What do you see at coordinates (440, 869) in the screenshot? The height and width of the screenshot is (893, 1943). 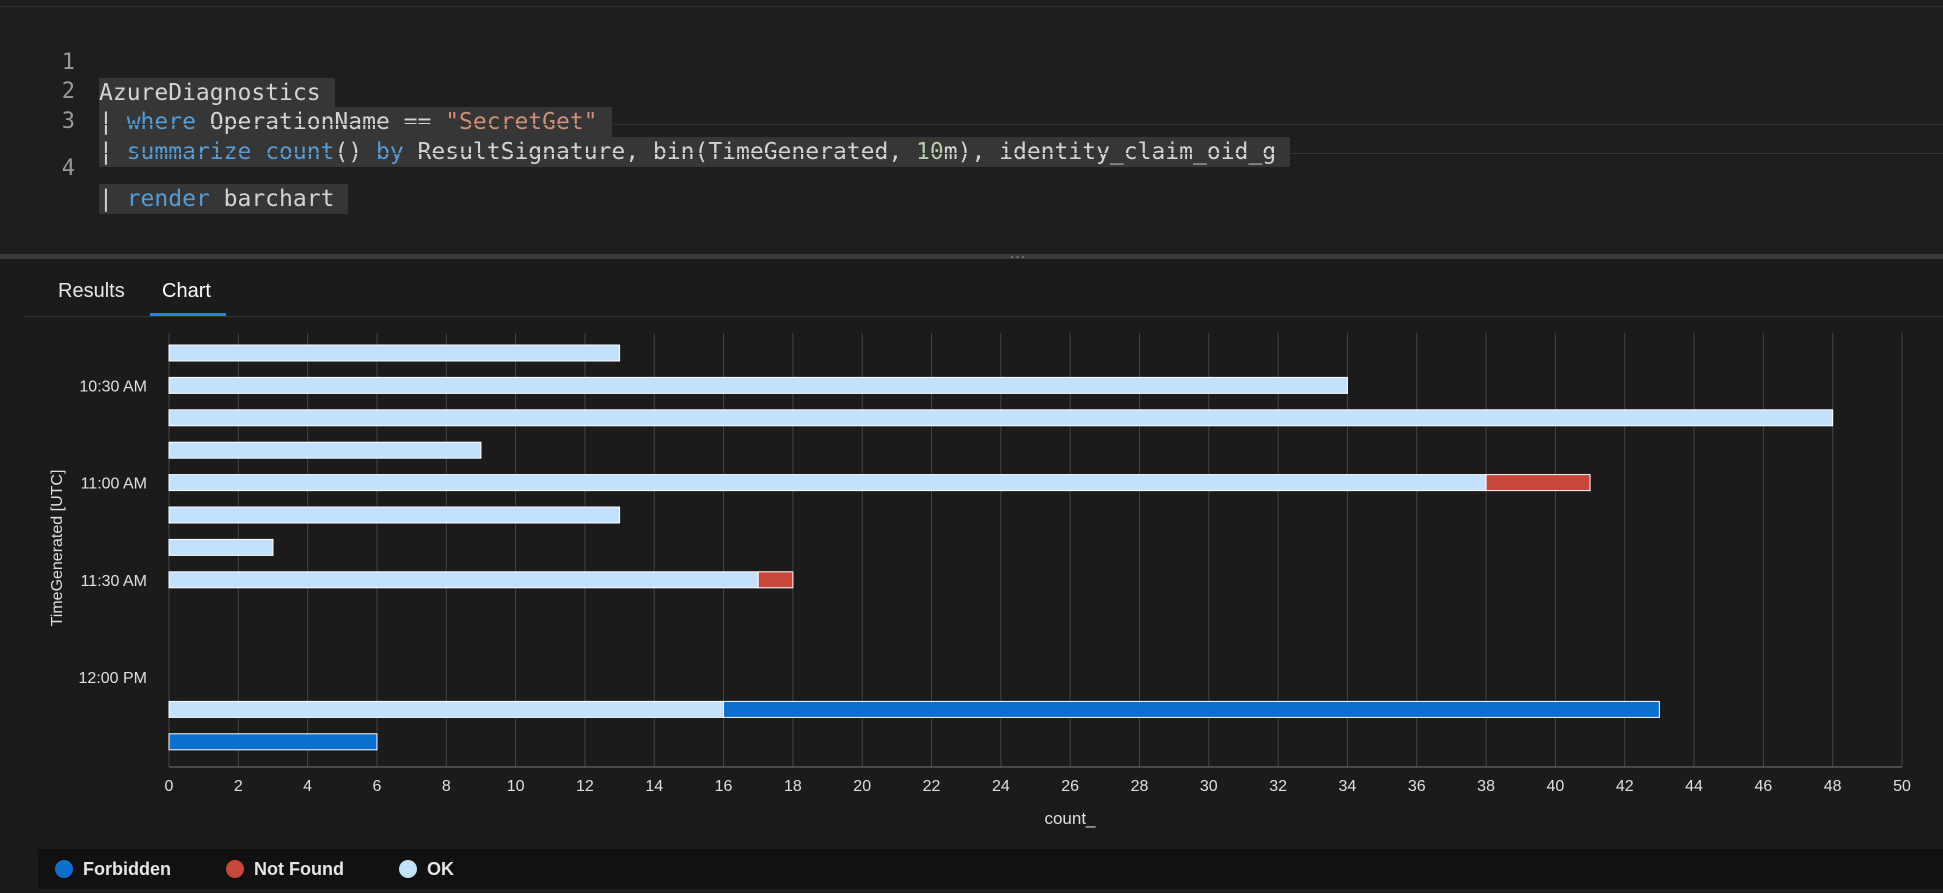 I see `legend-label: OK` at bounding box center [440, 869].